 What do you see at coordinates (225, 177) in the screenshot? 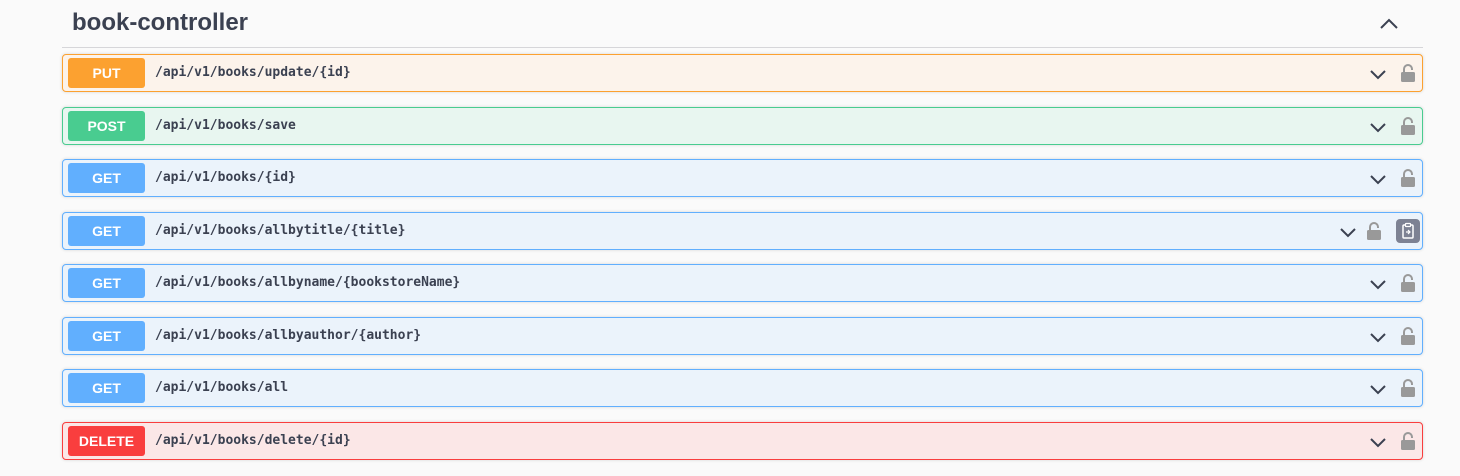
I see `operation-path: /api/v1/books/{id}` at bounding box center [225, 177].